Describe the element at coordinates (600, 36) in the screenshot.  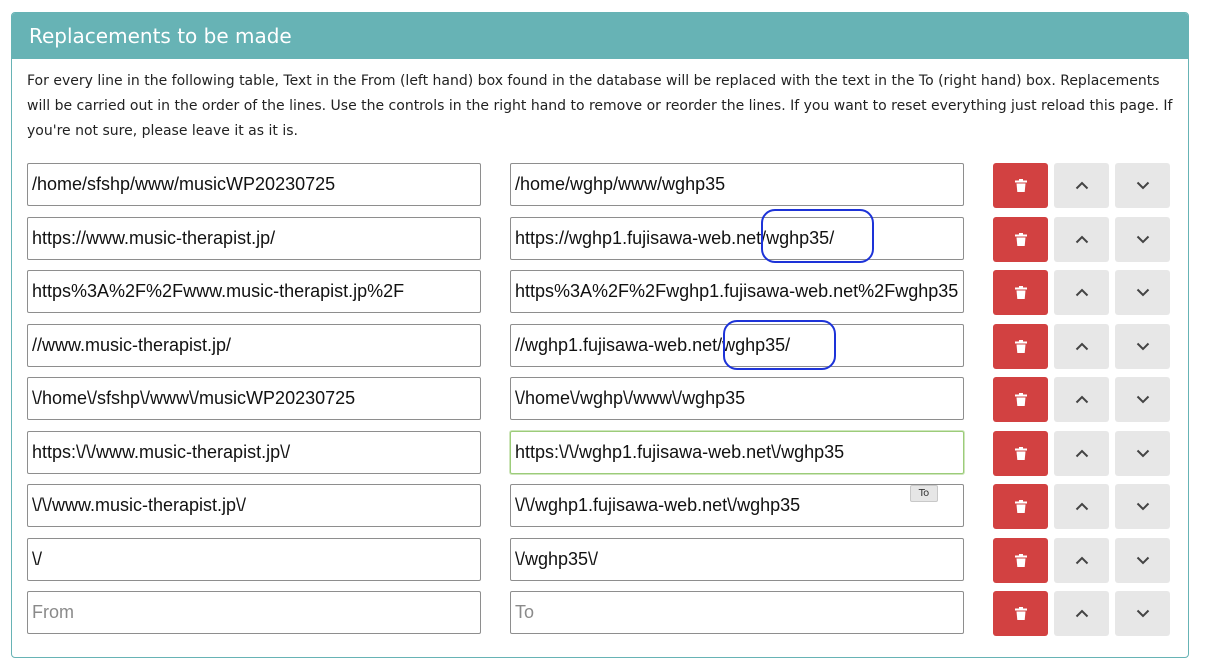
I see `panel-title: Replacements to be made` at that location.